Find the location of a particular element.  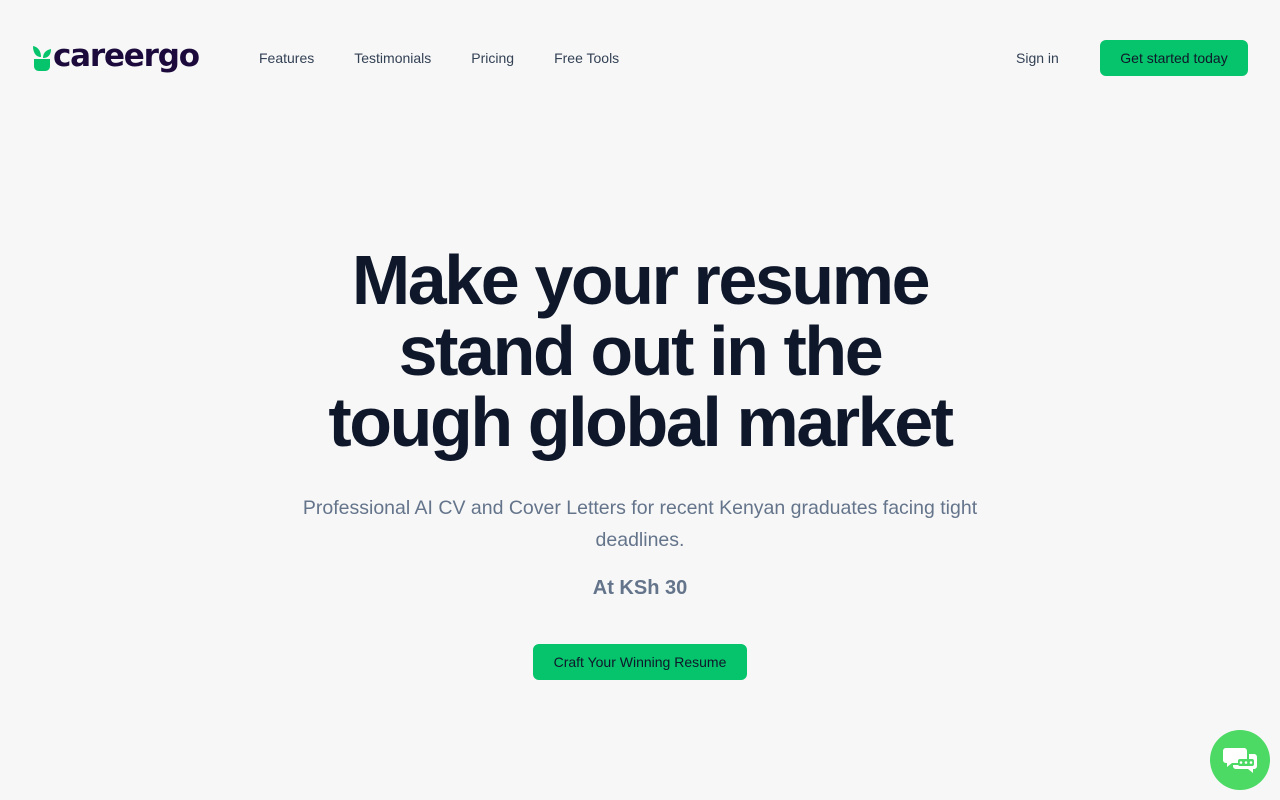

get-started-button: Get started today is located at coordinates (1174, 58).